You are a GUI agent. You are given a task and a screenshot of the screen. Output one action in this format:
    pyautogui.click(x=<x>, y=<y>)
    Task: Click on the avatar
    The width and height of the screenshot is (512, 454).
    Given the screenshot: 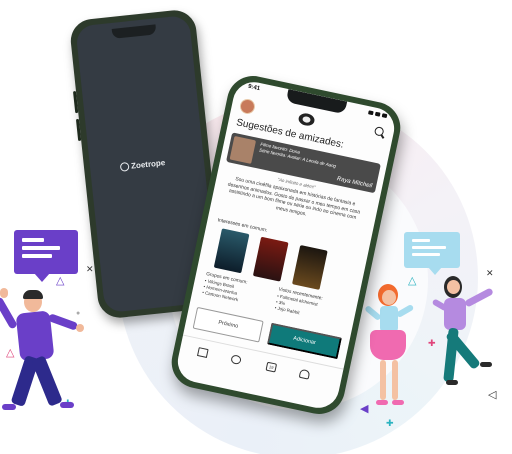 What is the action you would take?
    pyautogui.click(x=247, y=106)
    